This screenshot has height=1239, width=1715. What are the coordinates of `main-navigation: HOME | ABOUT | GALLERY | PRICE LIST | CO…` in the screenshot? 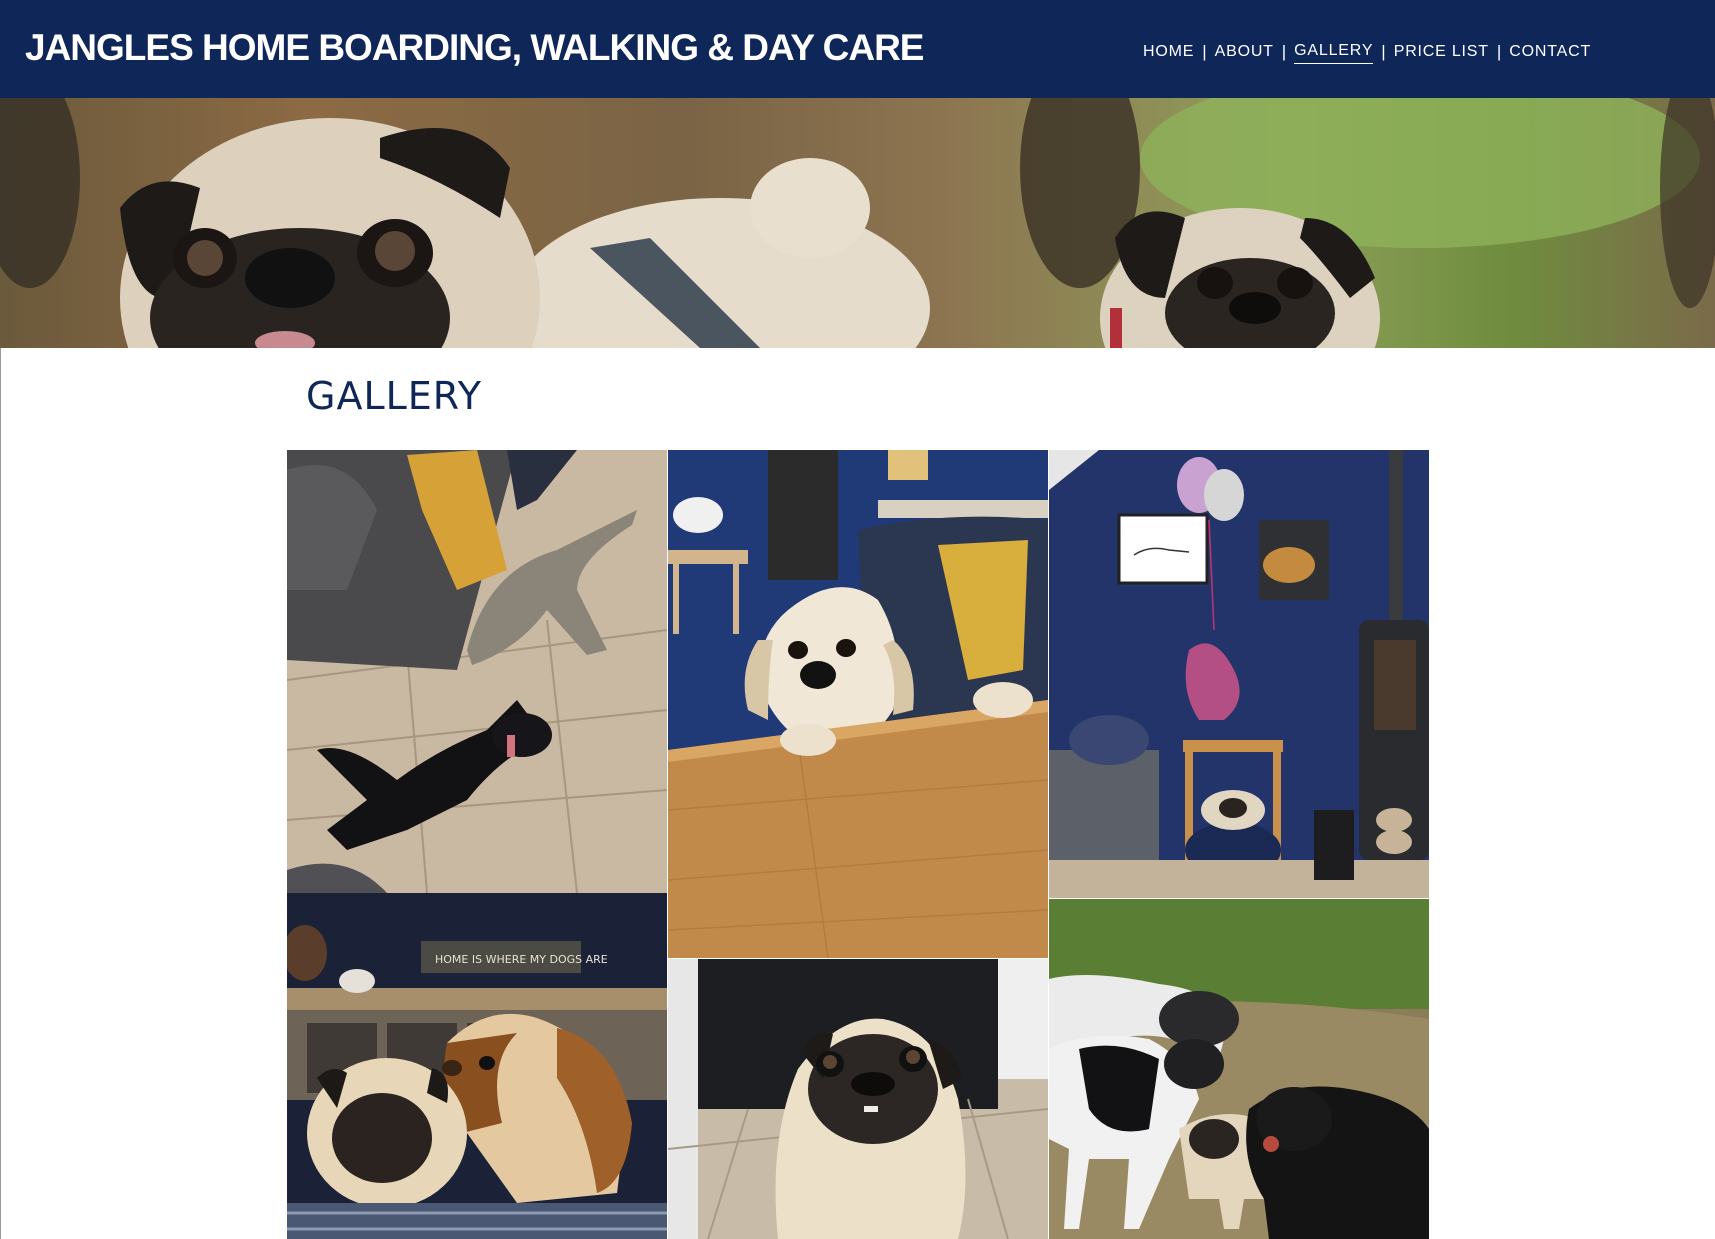 It's located at (1367, 52).